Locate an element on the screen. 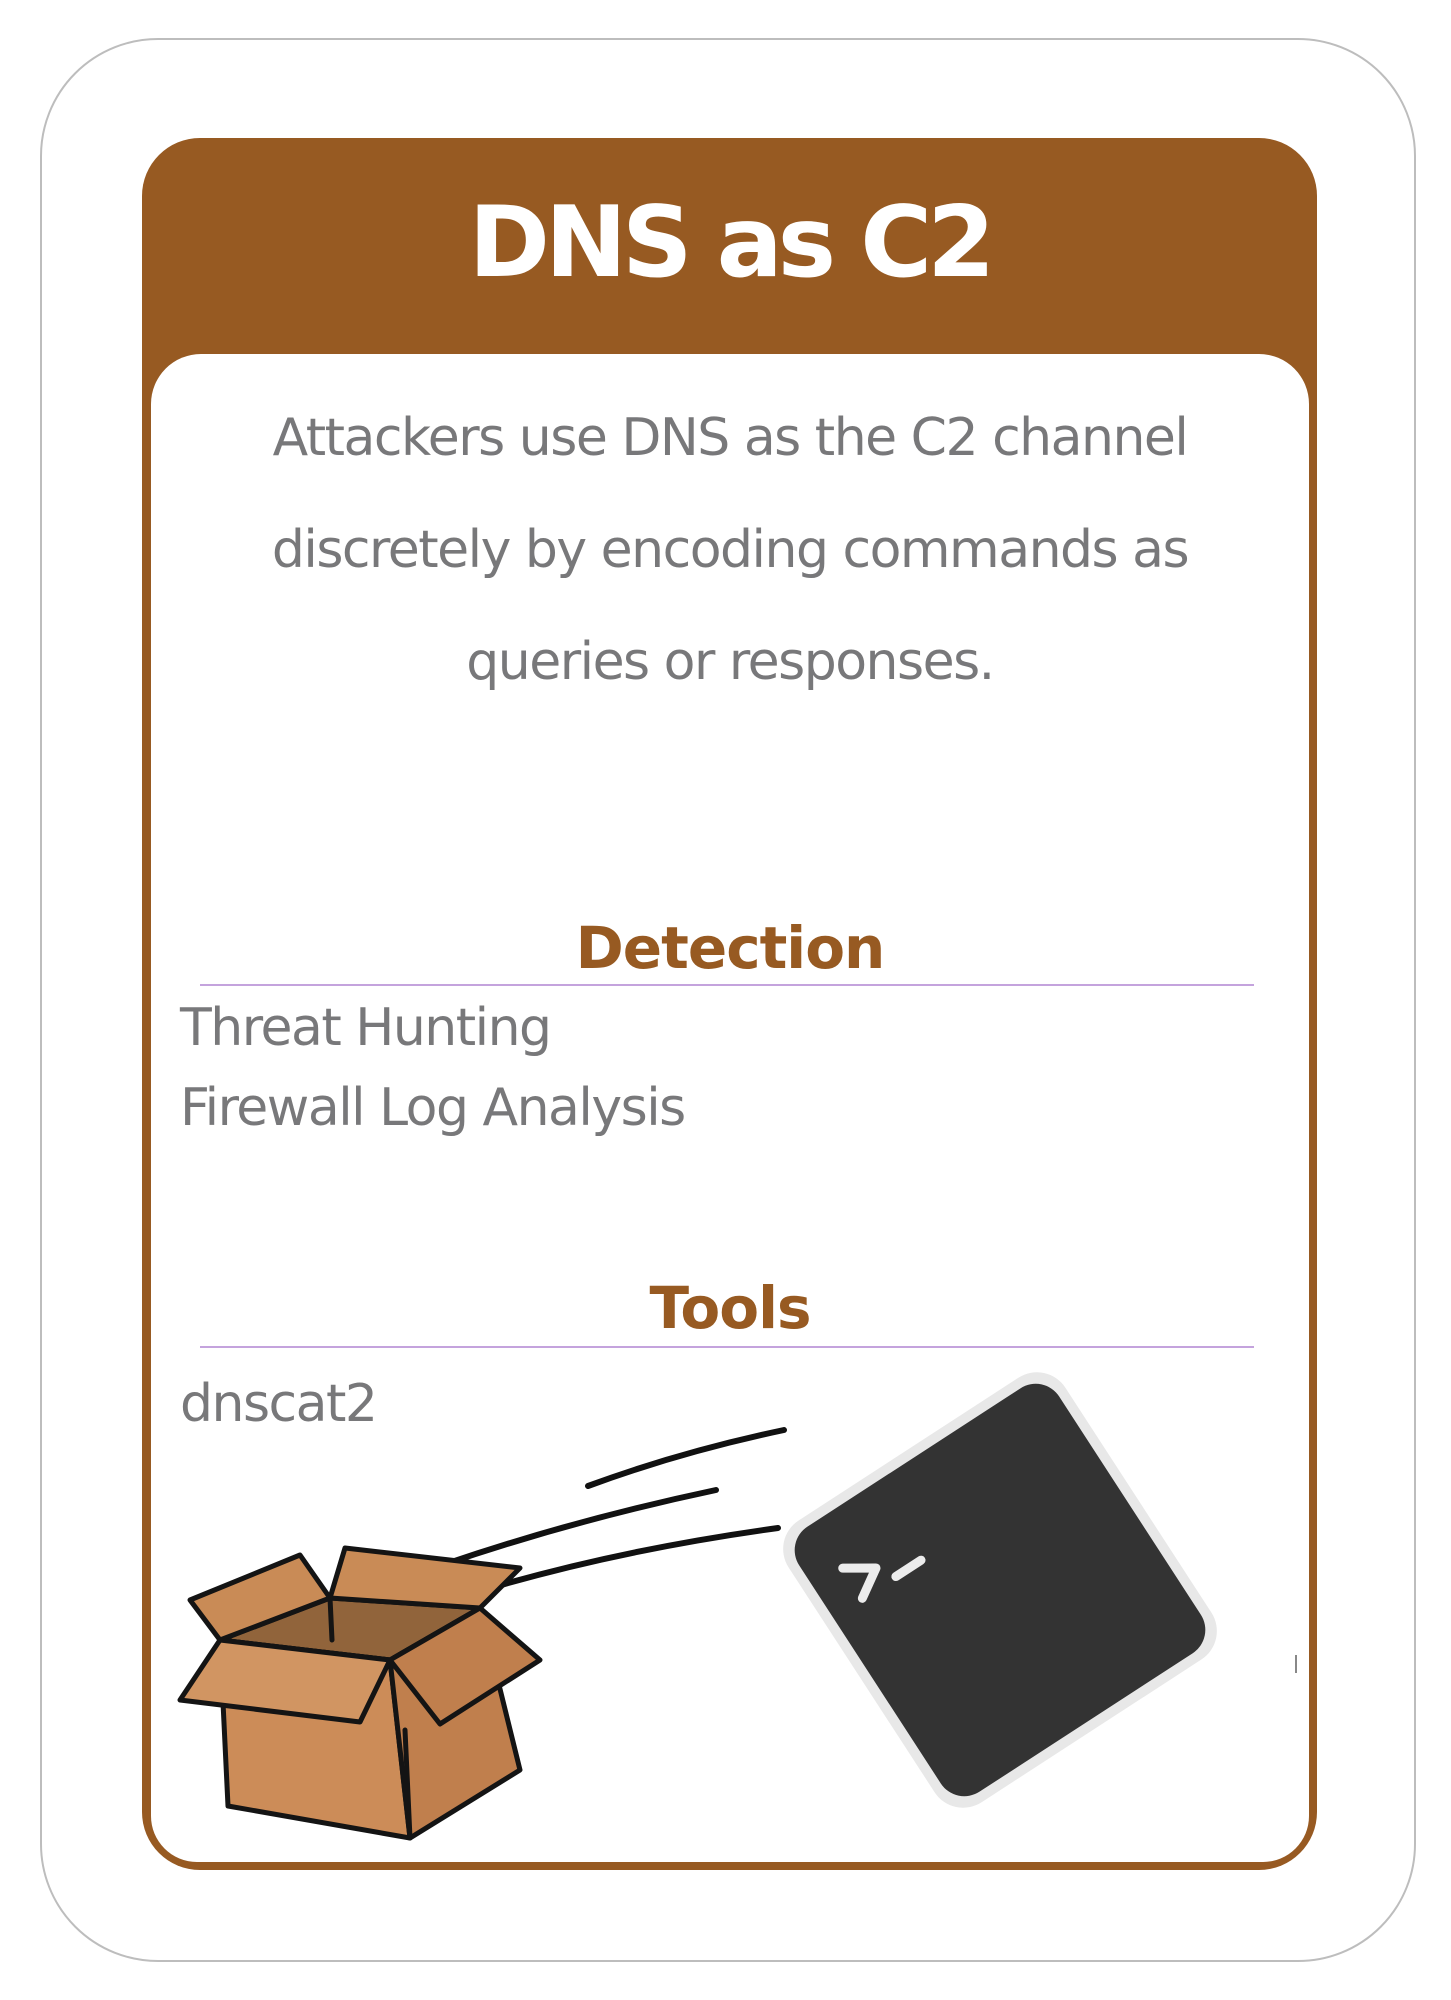 This screenshot has height=2000, width=1451. detection-item: Threat Hunting is located at coordinates (366, 1028).